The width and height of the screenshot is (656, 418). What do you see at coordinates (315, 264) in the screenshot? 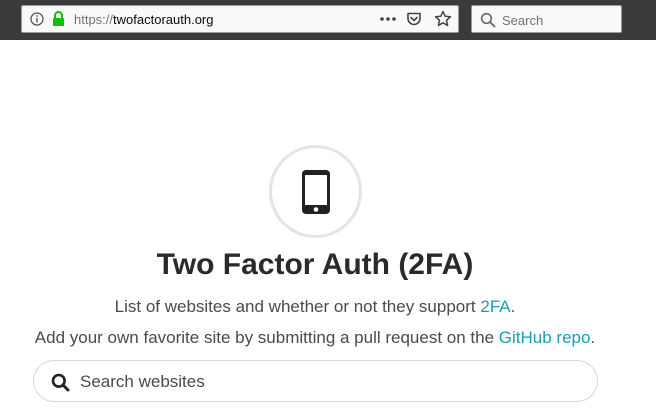
I see `page-title: Two Factor Auth (2FA)` at bounding box center [315, 264].